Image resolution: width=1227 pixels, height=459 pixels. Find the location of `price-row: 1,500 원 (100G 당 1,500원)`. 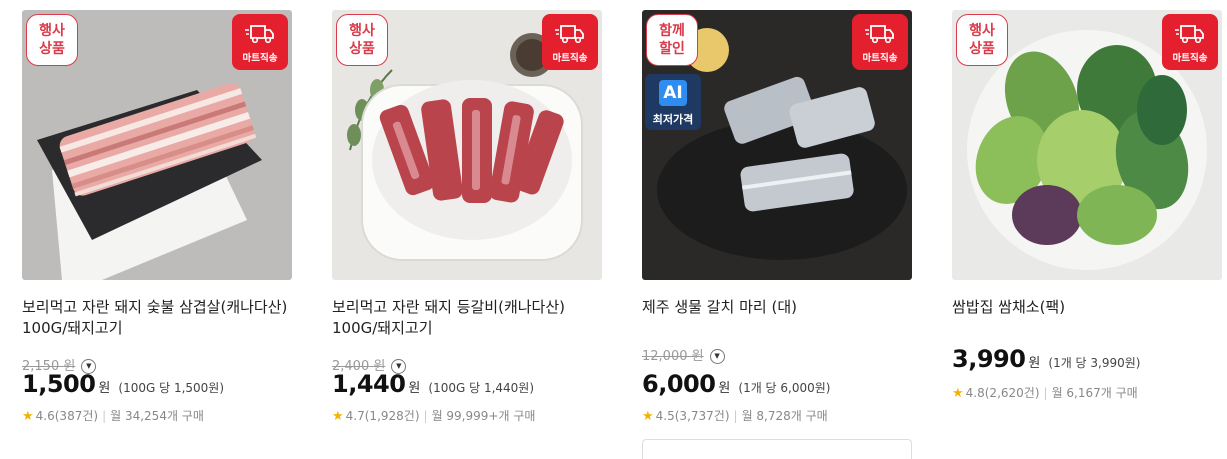

price-row: 1,500 원 (100G 당 1,500원) is located at coordinates (123, 384).